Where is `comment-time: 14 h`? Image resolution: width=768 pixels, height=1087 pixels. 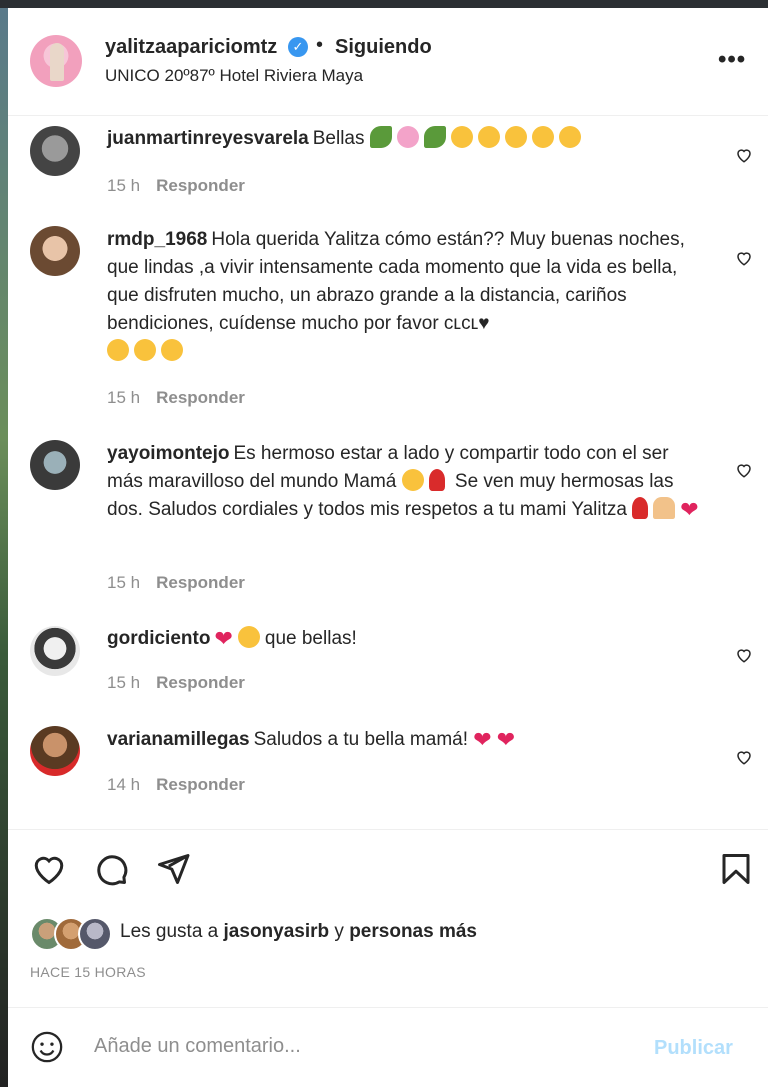
comment-time: 14 h is located at coordinates (124, 784).